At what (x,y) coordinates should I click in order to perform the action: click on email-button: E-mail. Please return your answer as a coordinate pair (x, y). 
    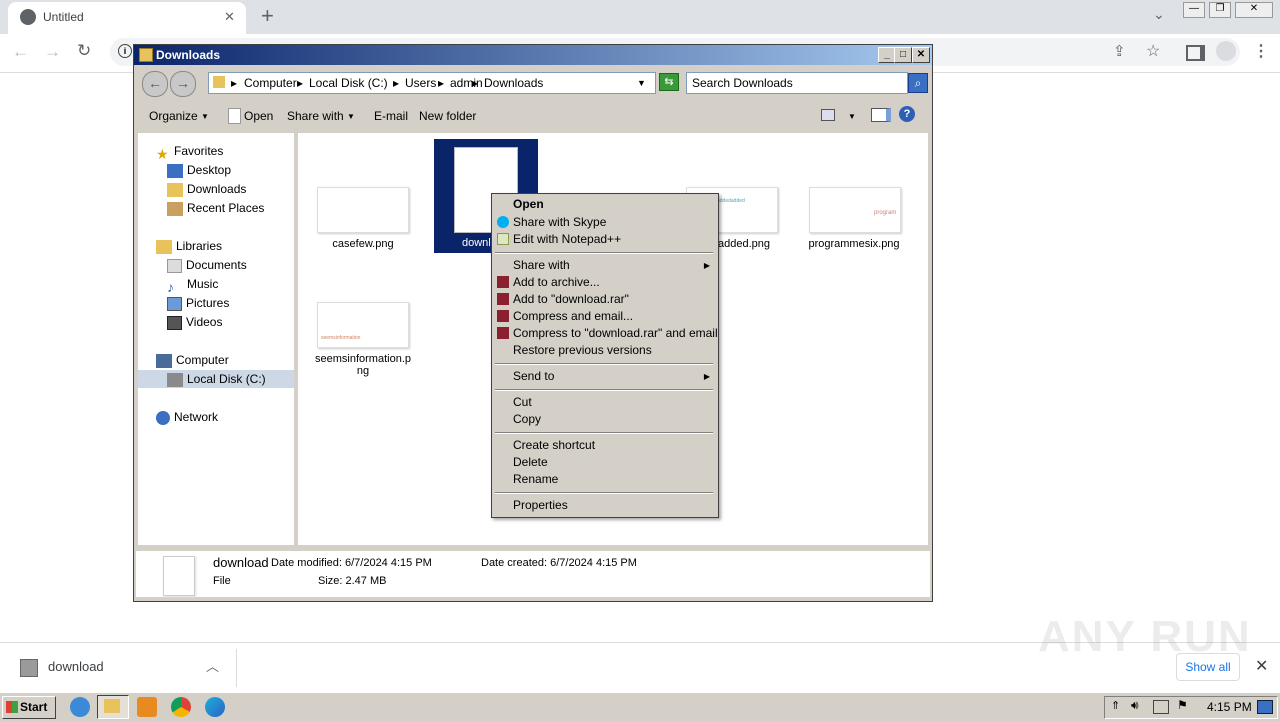
    Looking at the image, I should click on (391, 116).